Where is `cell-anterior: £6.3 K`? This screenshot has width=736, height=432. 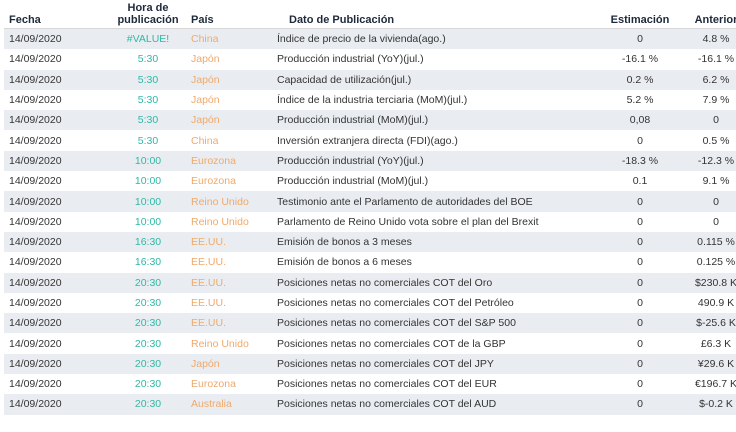
cell-anterior: £6.3 K is located at coordinates (707, 343).